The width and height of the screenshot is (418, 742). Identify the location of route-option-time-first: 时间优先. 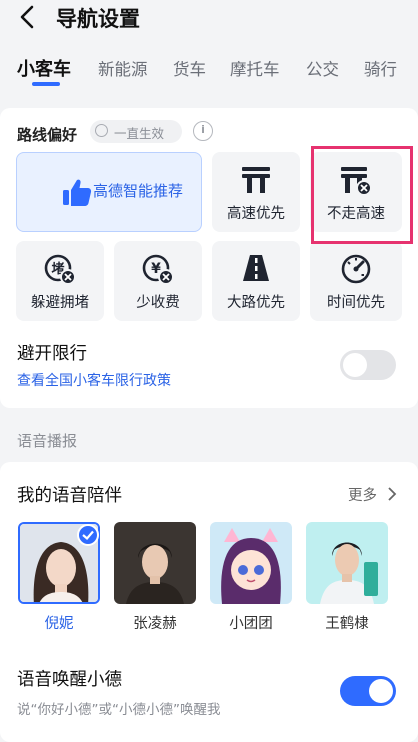
(356, 281).